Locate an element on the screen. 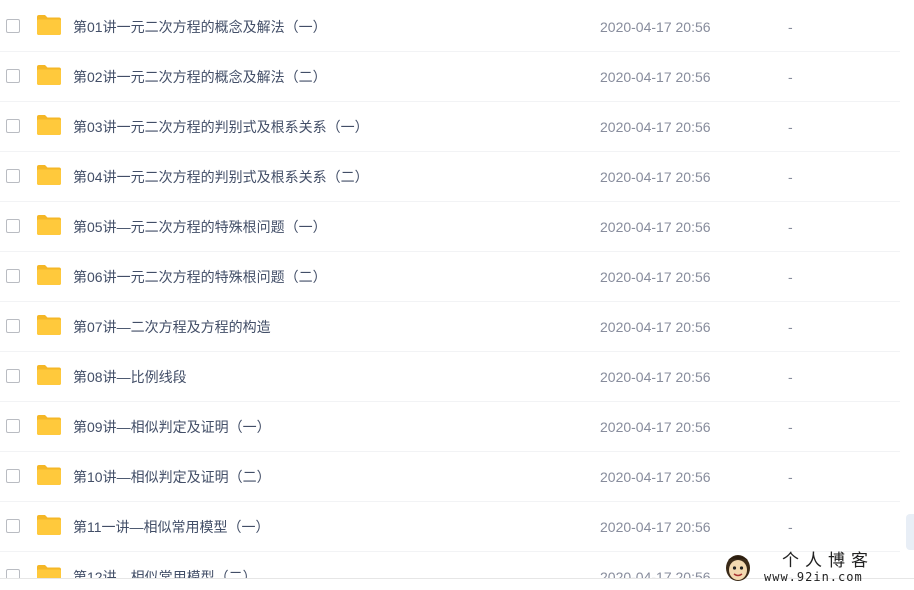  file-row: 第05讲—元二次方程的特殊根问题（一） 2020-04-17 20:56 - is located at coordinates (450, 227).